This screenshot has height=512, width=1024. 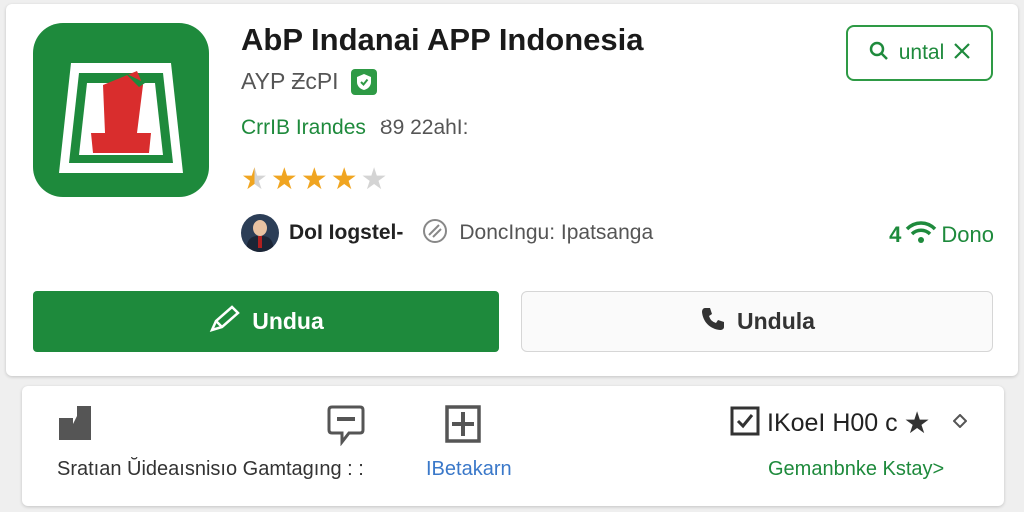 What do you see at coordinates (290, 81) in the screenshot?
I see `developer-name: AYP ƵcPI` at bounding box center [290, 81].